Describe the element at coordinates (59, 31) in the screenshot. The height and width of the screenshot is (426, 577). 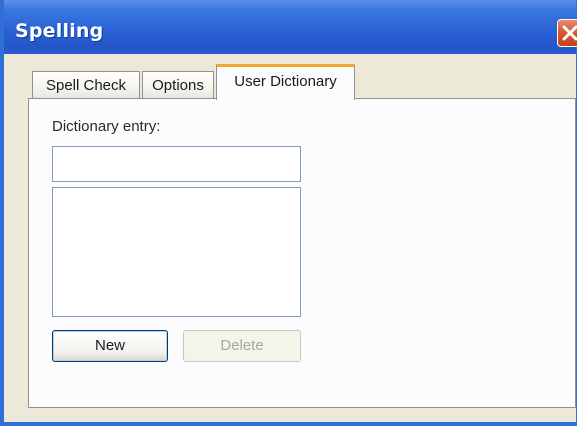
I see `window-title: Spelling` at that location.